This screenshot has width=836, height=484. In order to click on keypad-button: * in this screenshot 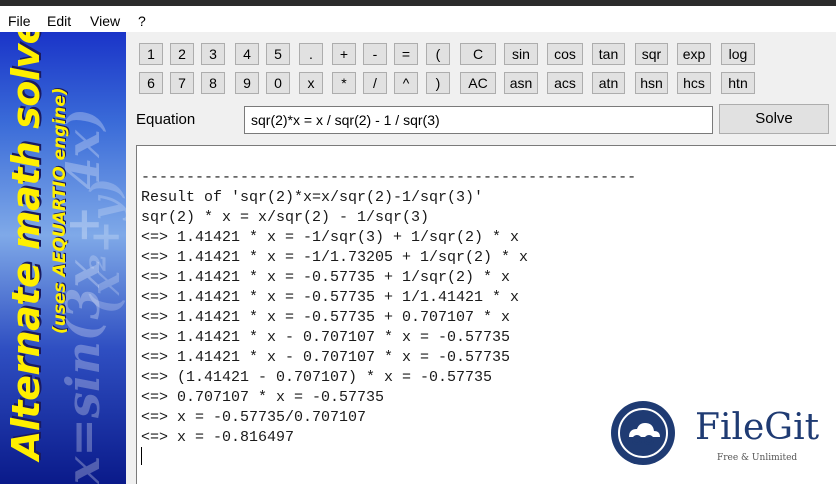, I will do `click(344, 83)`.